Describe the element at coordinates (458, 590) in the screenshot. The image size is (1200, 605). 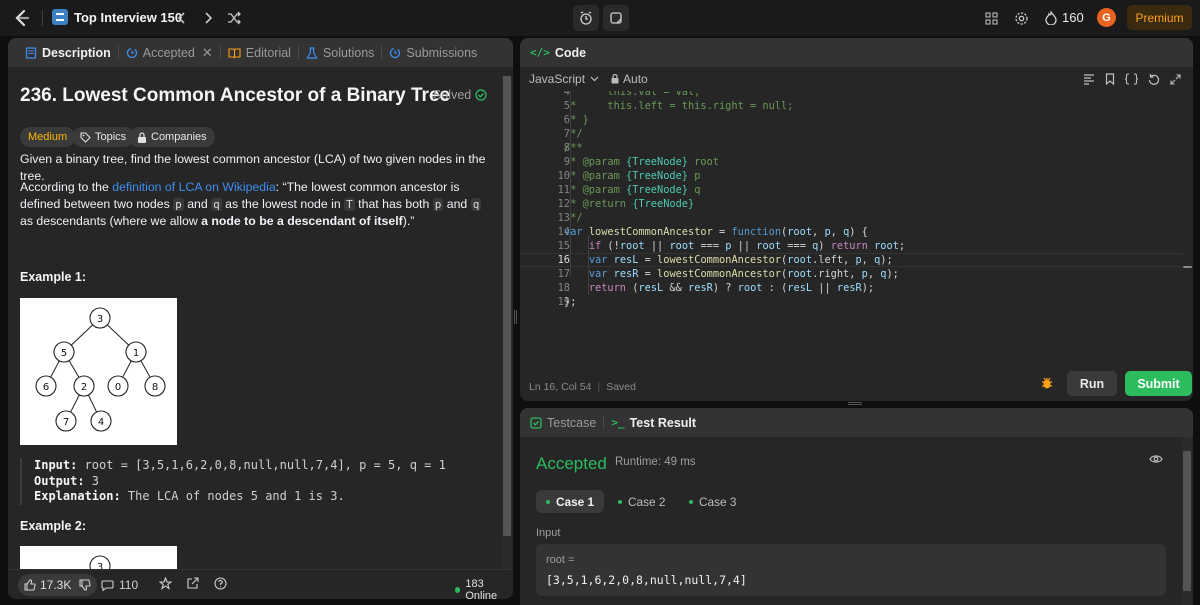
I see `online-dot` at that location.